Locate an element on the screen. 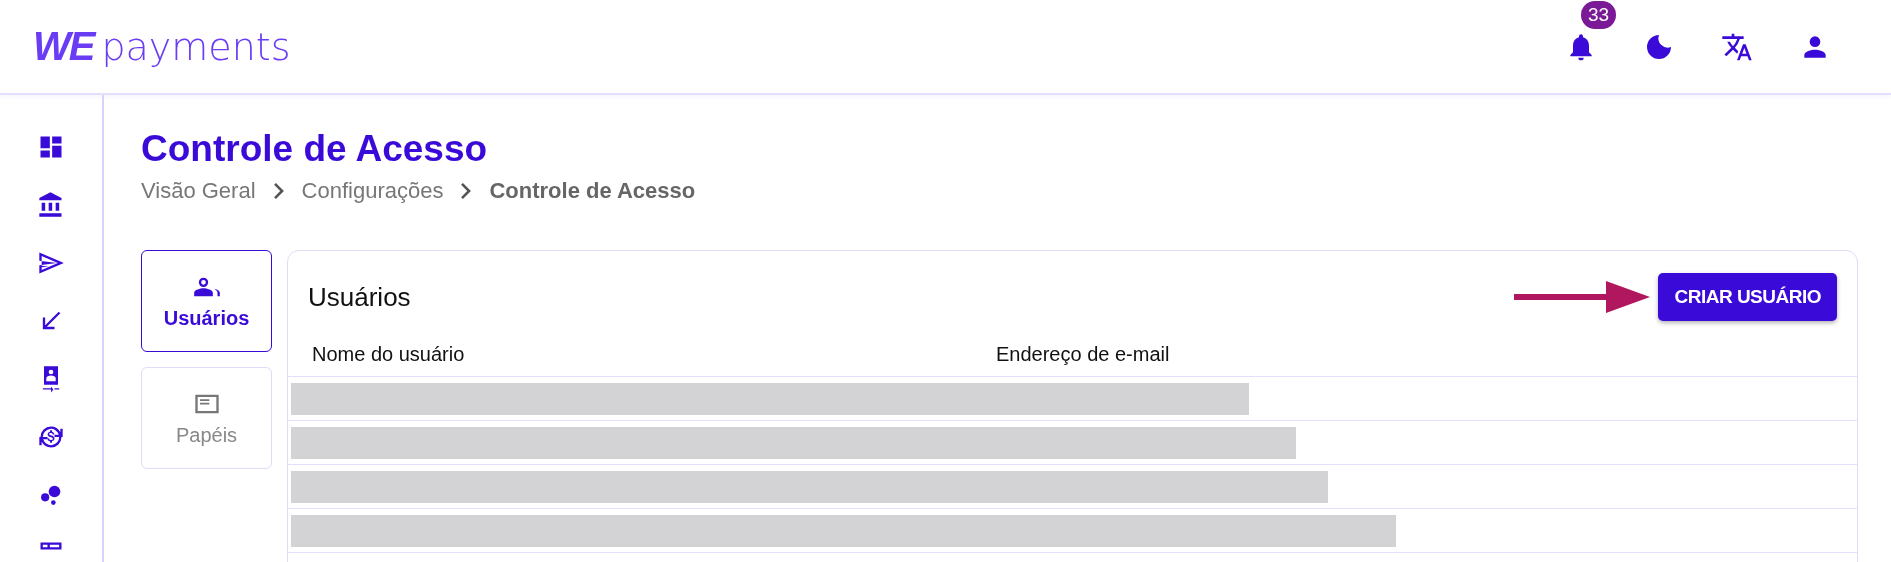 The width and height of the screenshot is (1891, 562). tab: Papéis is located at coordinates (206, 418).